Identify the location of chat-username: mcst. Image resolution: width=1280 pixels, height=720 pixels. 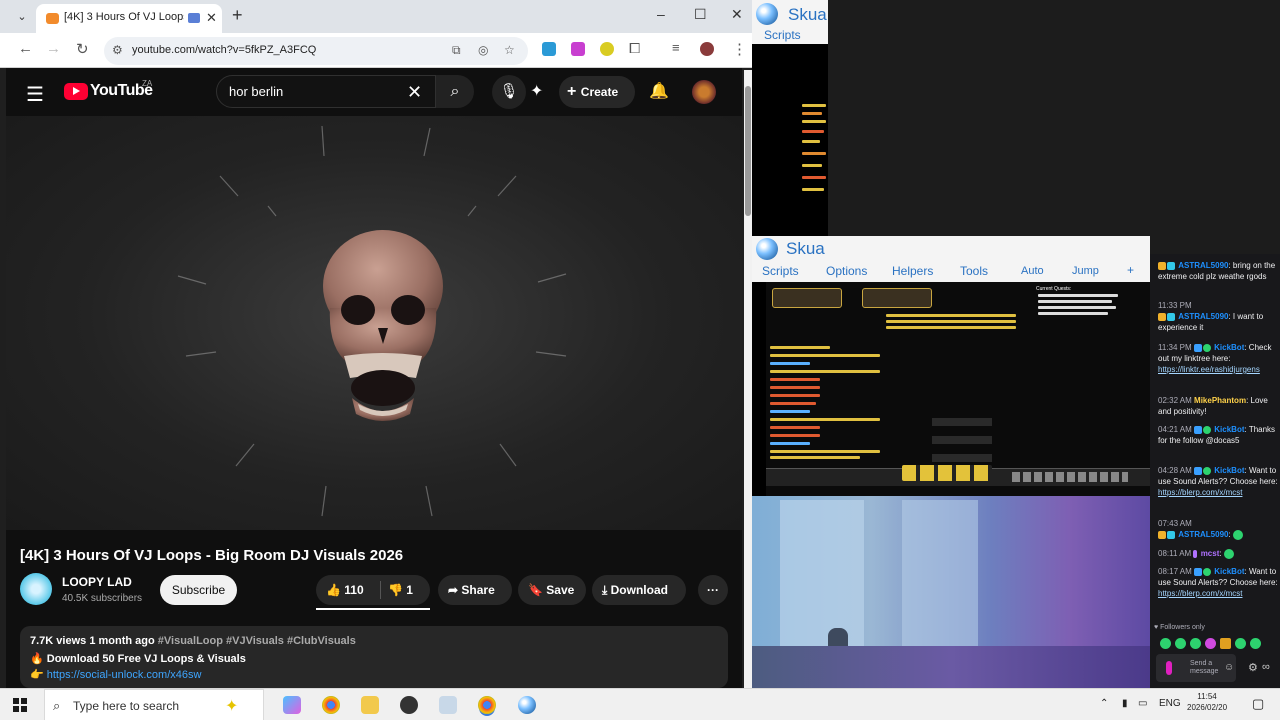
(1210, 553).